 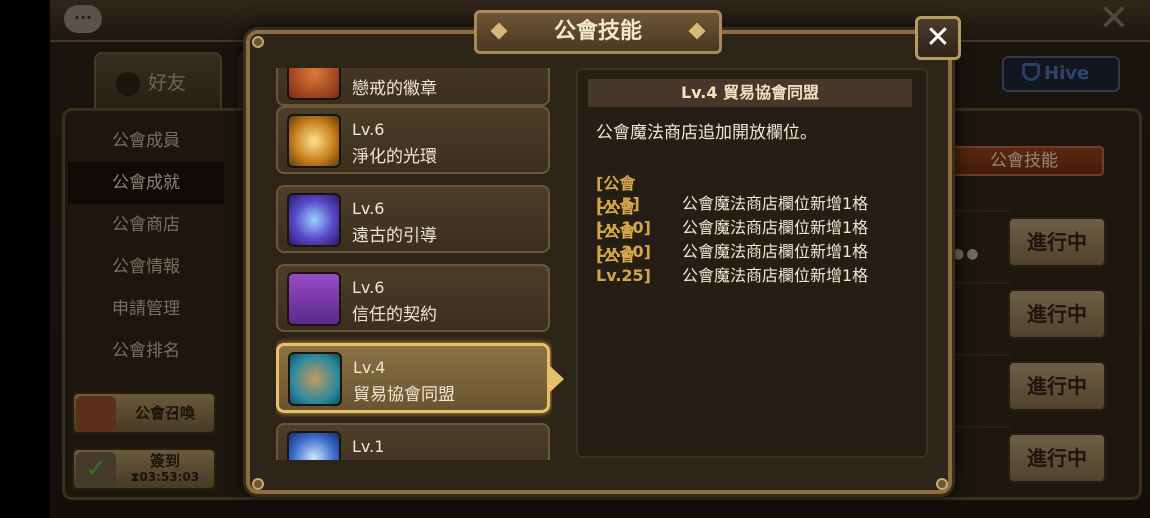 I want to click on skill-detail-description: 公會魔法商店追加開放欄位。, so click(x=706, y=133).